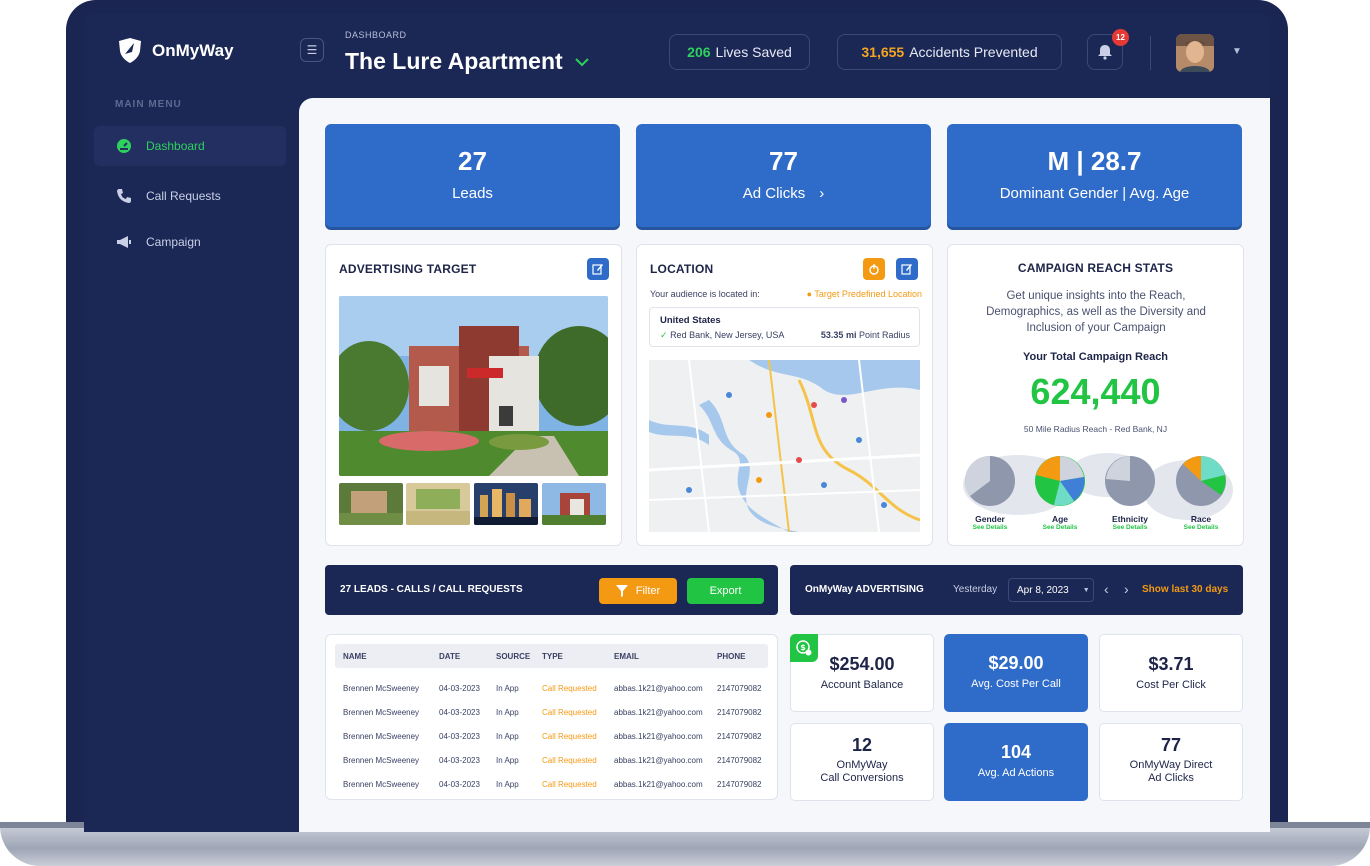 The image size is (1370, 866). Describe the element at coordinates (1016, 673) in the screenshot. I see `avg-cost-per-call-card: $29.00 Avg. Cost Per Call` at that location.